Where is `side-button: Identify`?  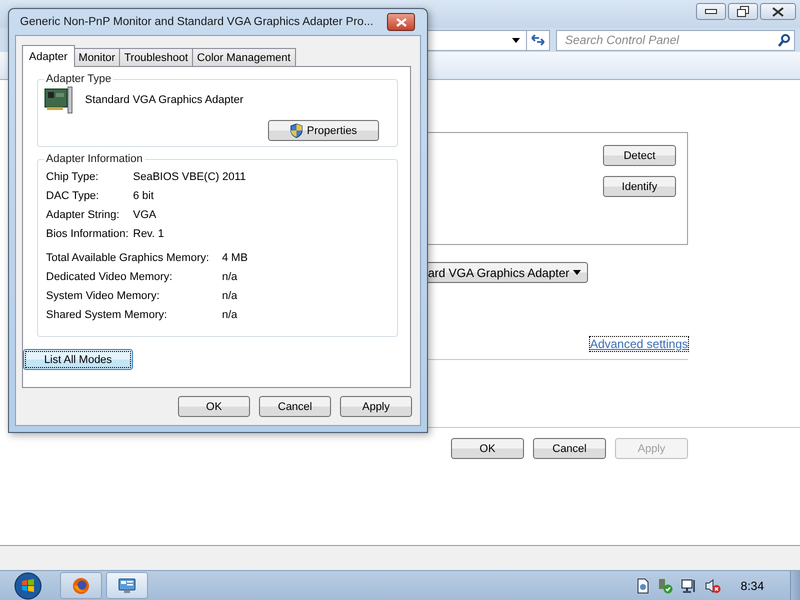
side-button: Identify is located at coordinates (639, 186).